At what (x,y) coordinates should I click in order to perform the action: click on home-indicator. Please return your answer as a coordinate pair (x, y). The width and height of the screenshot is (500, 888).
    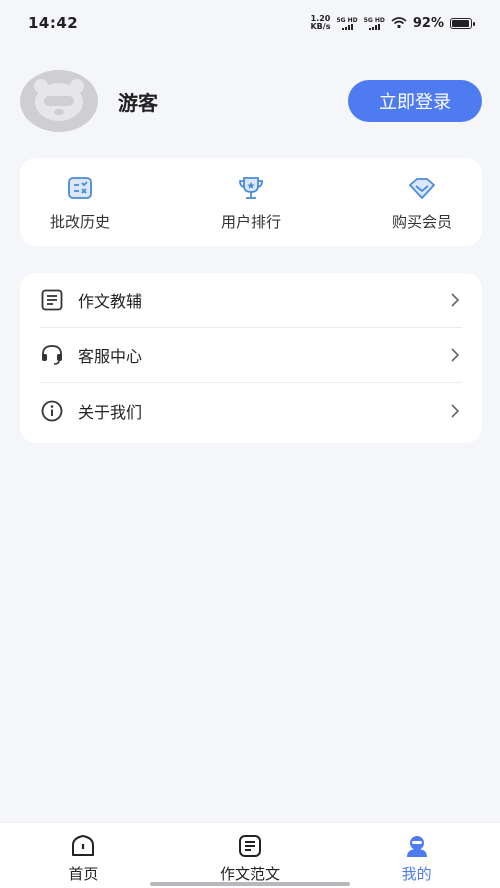
    Looking at the image, I should click on (250, 884).